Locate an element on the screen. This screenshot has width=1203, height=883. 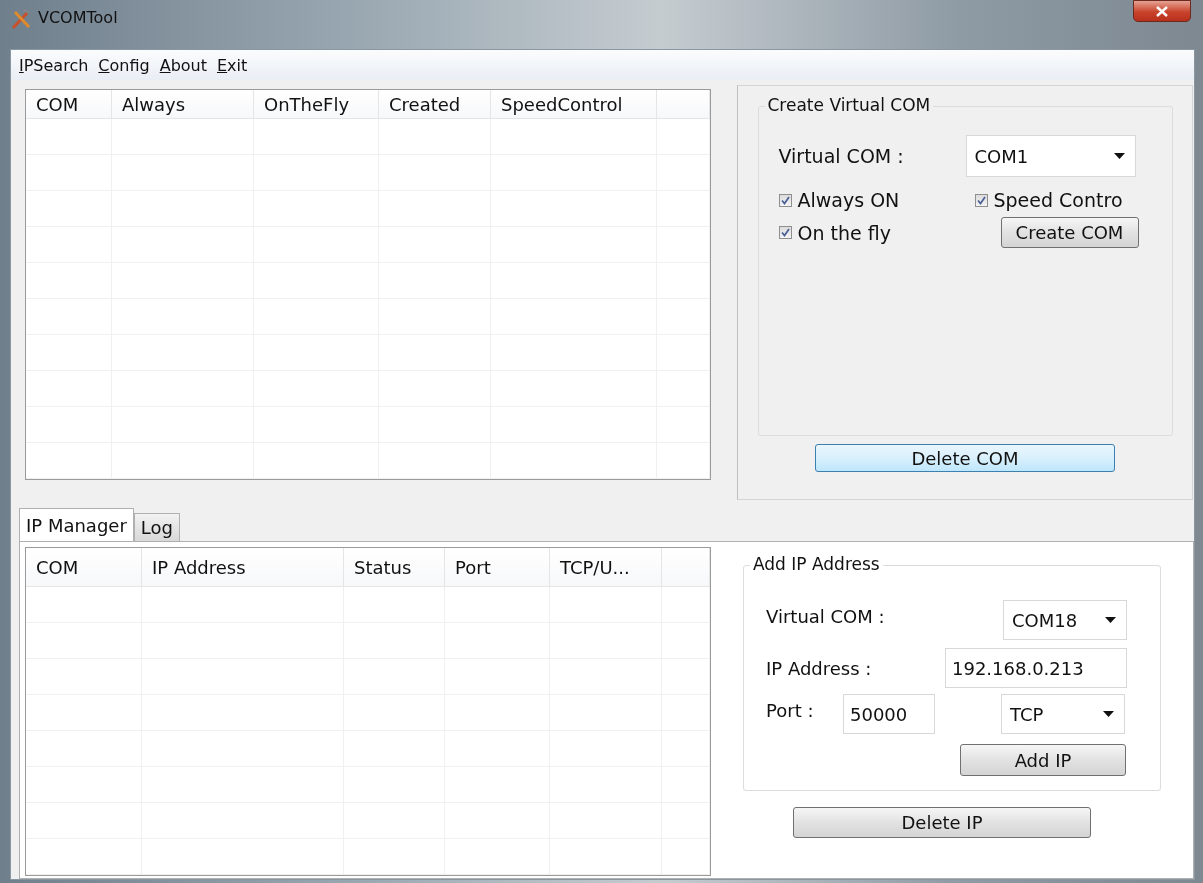
menu-item: IPSearch is located at coordinates (54, 65).